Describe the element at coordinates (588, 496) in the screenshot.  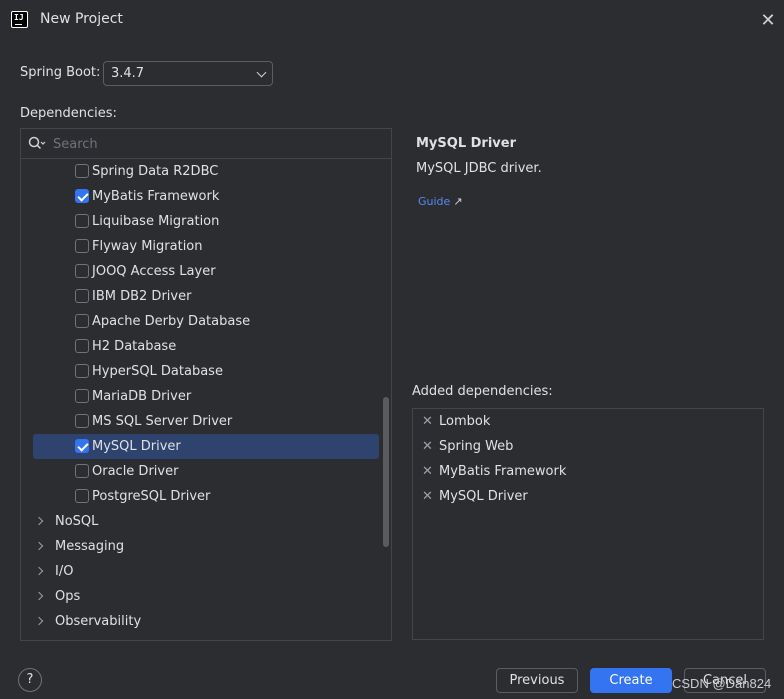
I see `added-dependency-item: ✕ MySQL Driver` at that location.